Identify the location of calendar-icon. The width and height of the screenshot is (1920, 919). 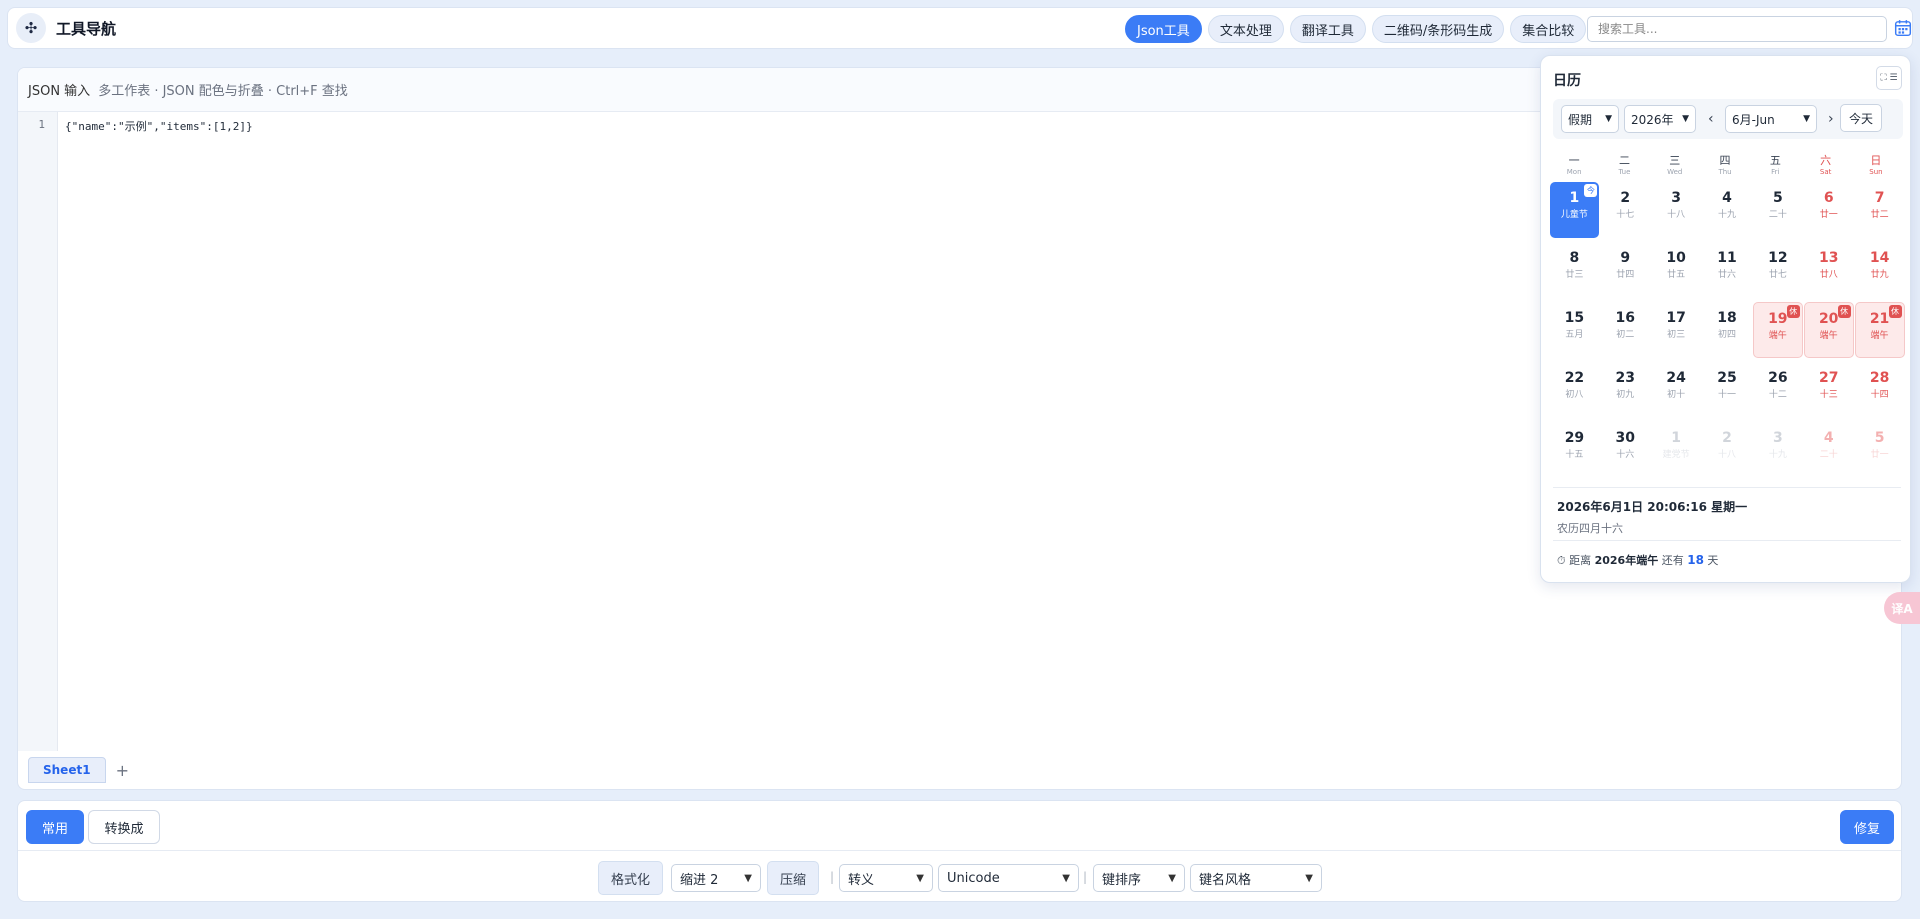
(1903, 28).